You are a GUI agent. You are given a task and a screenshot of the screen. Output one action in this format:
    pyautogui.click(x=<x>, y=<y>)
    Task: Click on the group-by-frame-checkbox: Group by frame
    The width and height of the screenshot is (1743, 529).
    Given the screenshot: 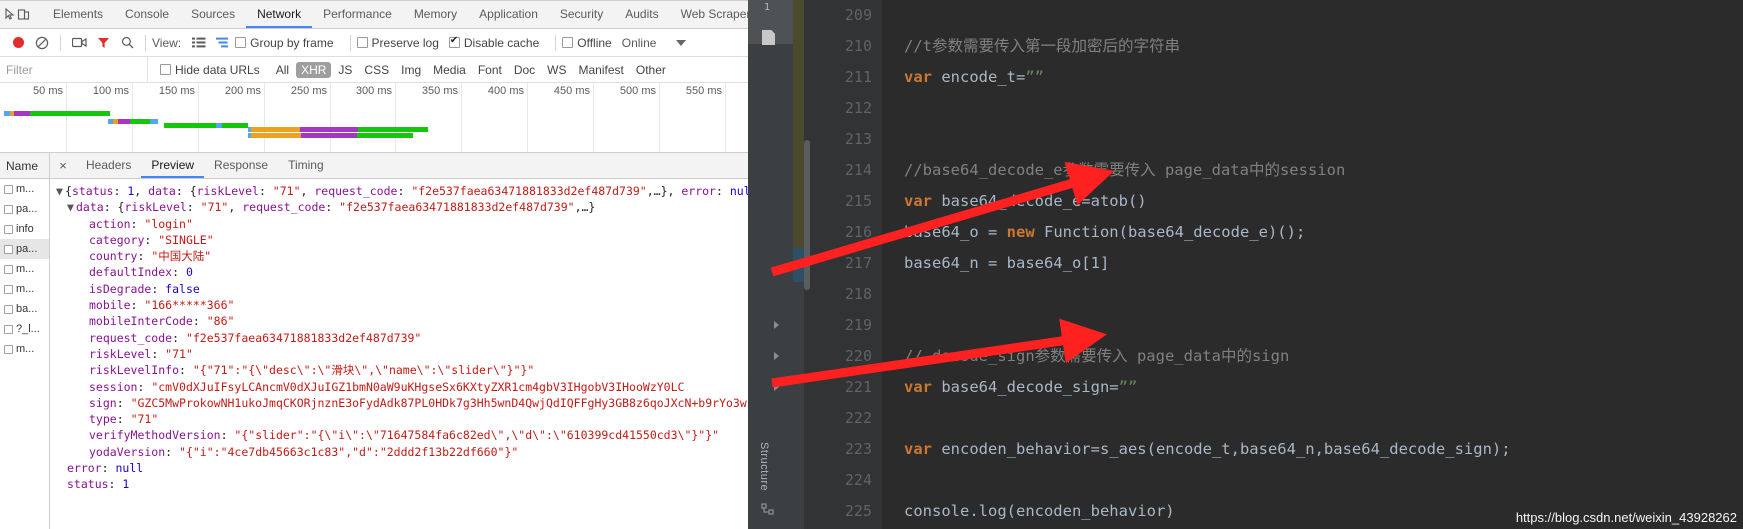 What is the action you would take?
    pyautogui.click(x=284, y=43)
    